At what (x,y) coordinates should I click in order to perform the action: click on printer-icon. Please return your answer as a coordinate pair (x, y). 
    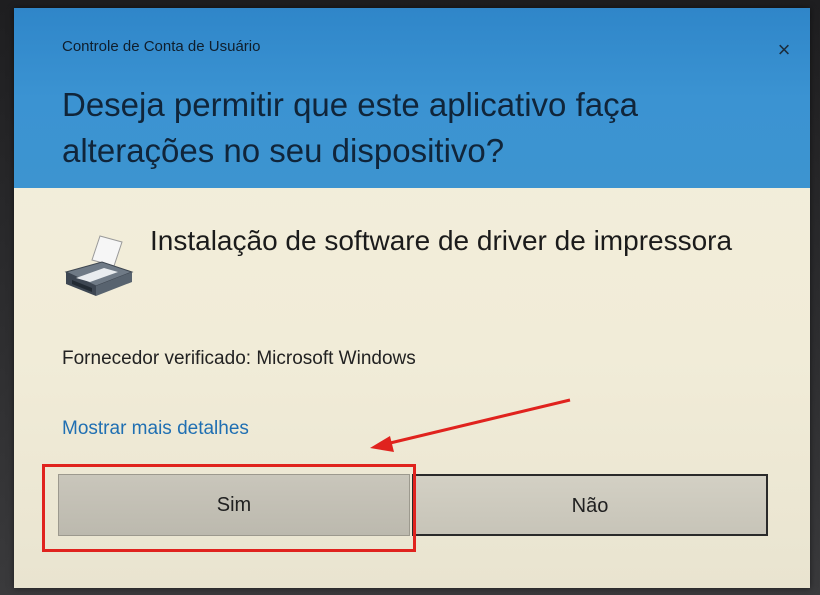
    Looking at the image, I should click on (99, 265).